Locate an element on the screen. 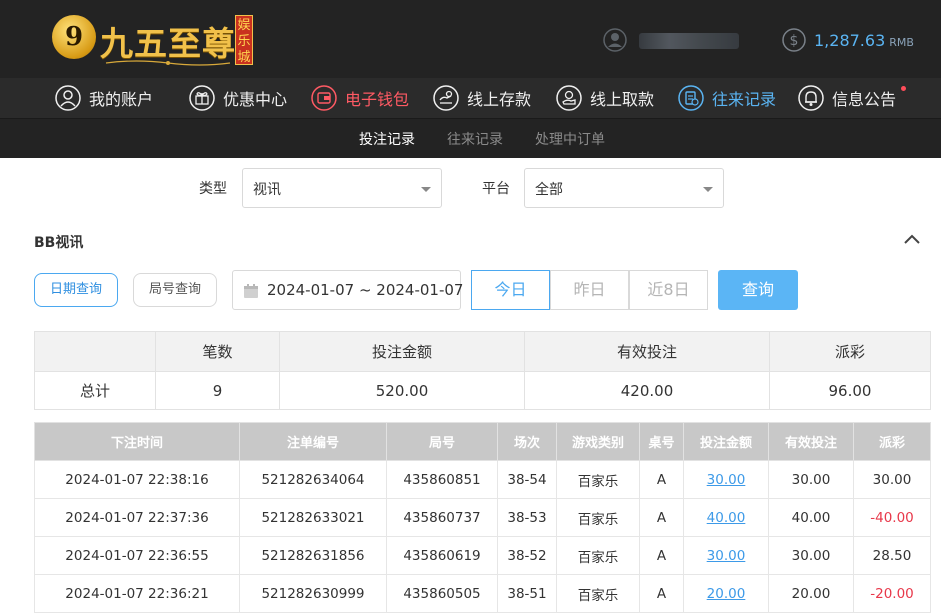 The width and height of the screenshot is (941, 613). balance-area: $ 1,287.63 RMB is located at coordinates (857, 41).